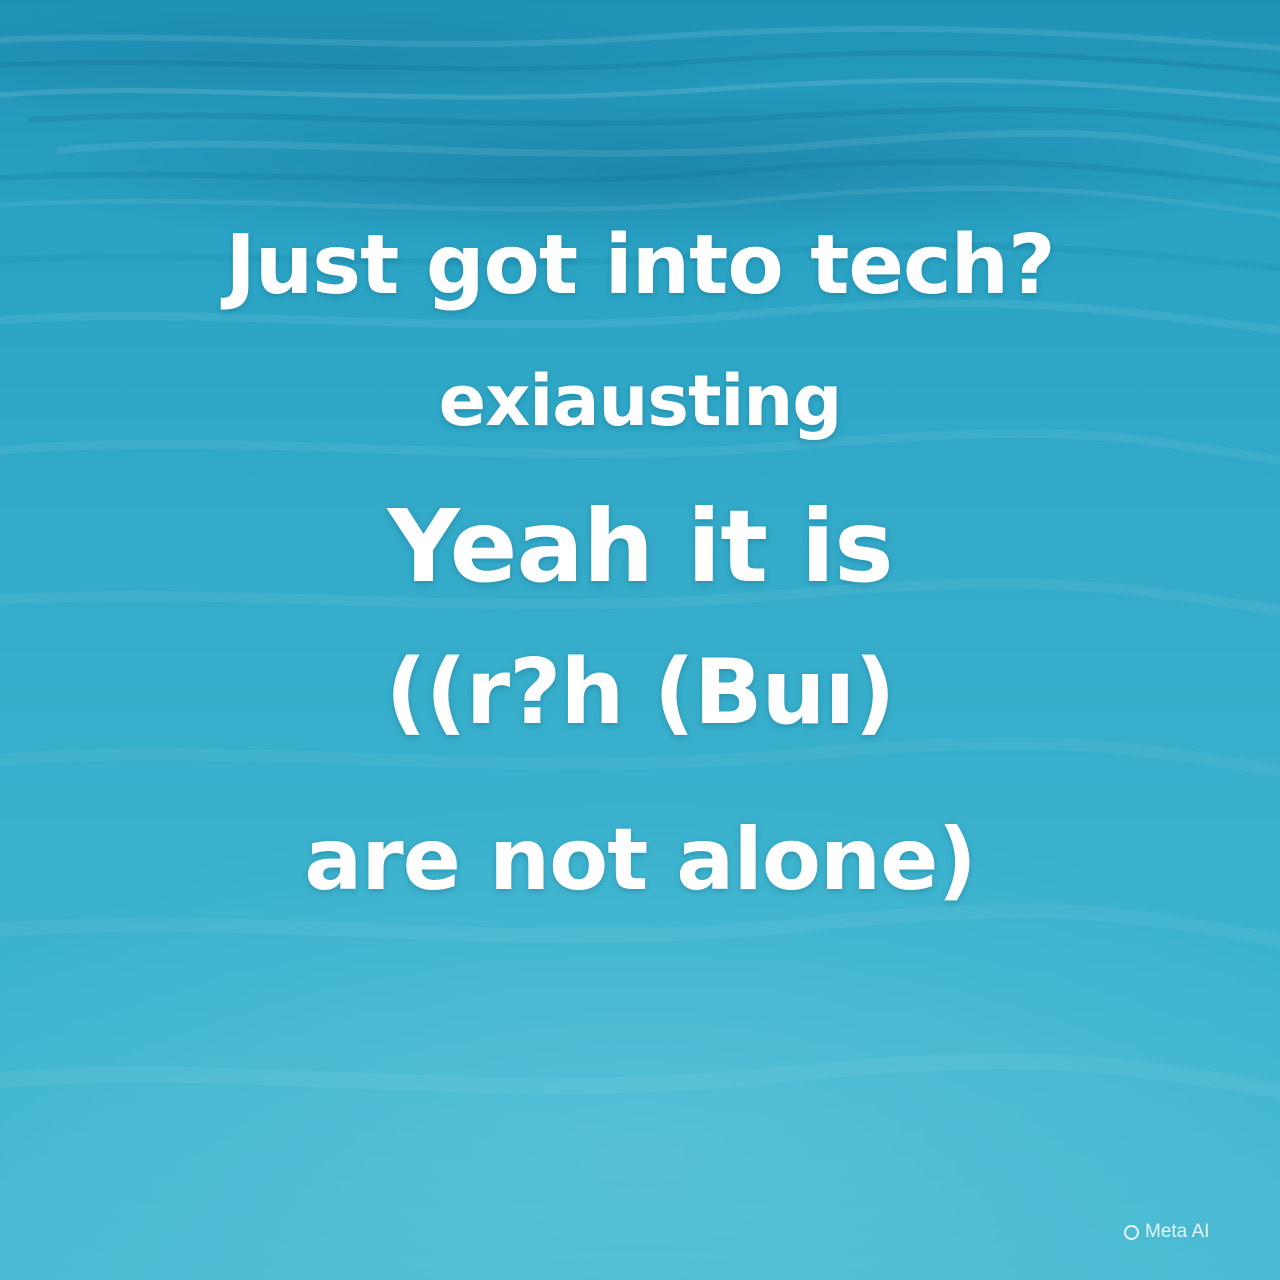  Describe the element at coordinates (1177, 1231) in the screenshot. I see `watermark-label: Meta AI` at that location.